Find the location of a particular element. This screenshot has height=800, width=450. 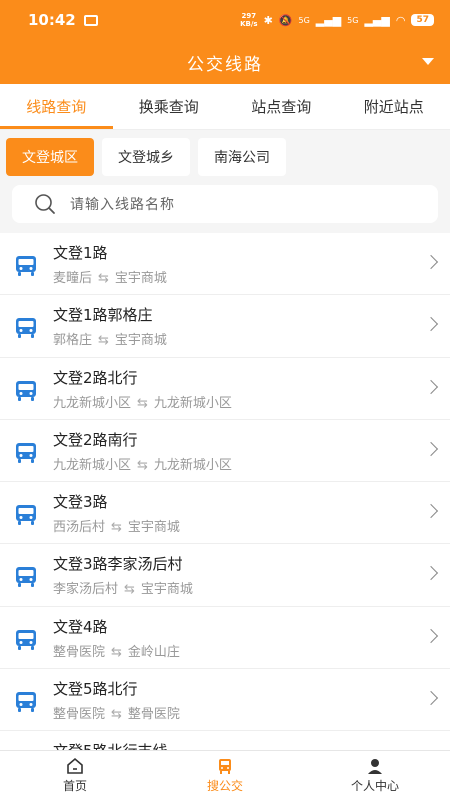

battery-icon: 57 is located at coordinates (422, 20).